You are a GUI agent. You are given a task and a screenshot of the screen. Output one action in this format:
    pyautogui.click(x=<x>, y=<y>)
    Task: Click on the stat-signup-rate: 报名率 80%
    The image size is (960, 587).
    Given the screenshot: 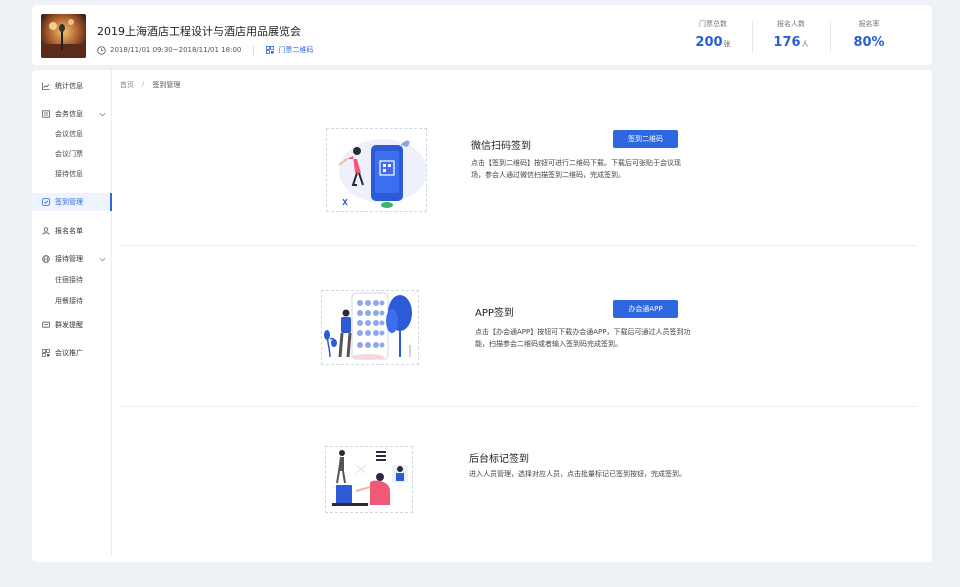 What is the action you would take?
    pyautogui.click(x=869, y=36)
    